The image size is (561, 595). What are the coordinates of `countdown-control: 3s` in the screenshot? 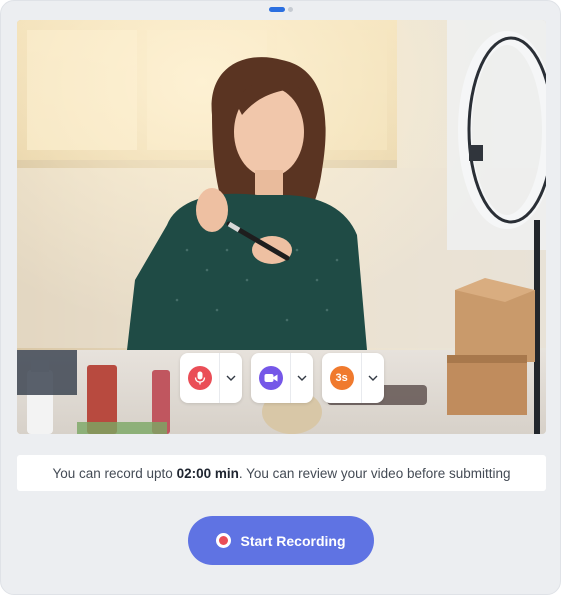 It's located at (353, 378).